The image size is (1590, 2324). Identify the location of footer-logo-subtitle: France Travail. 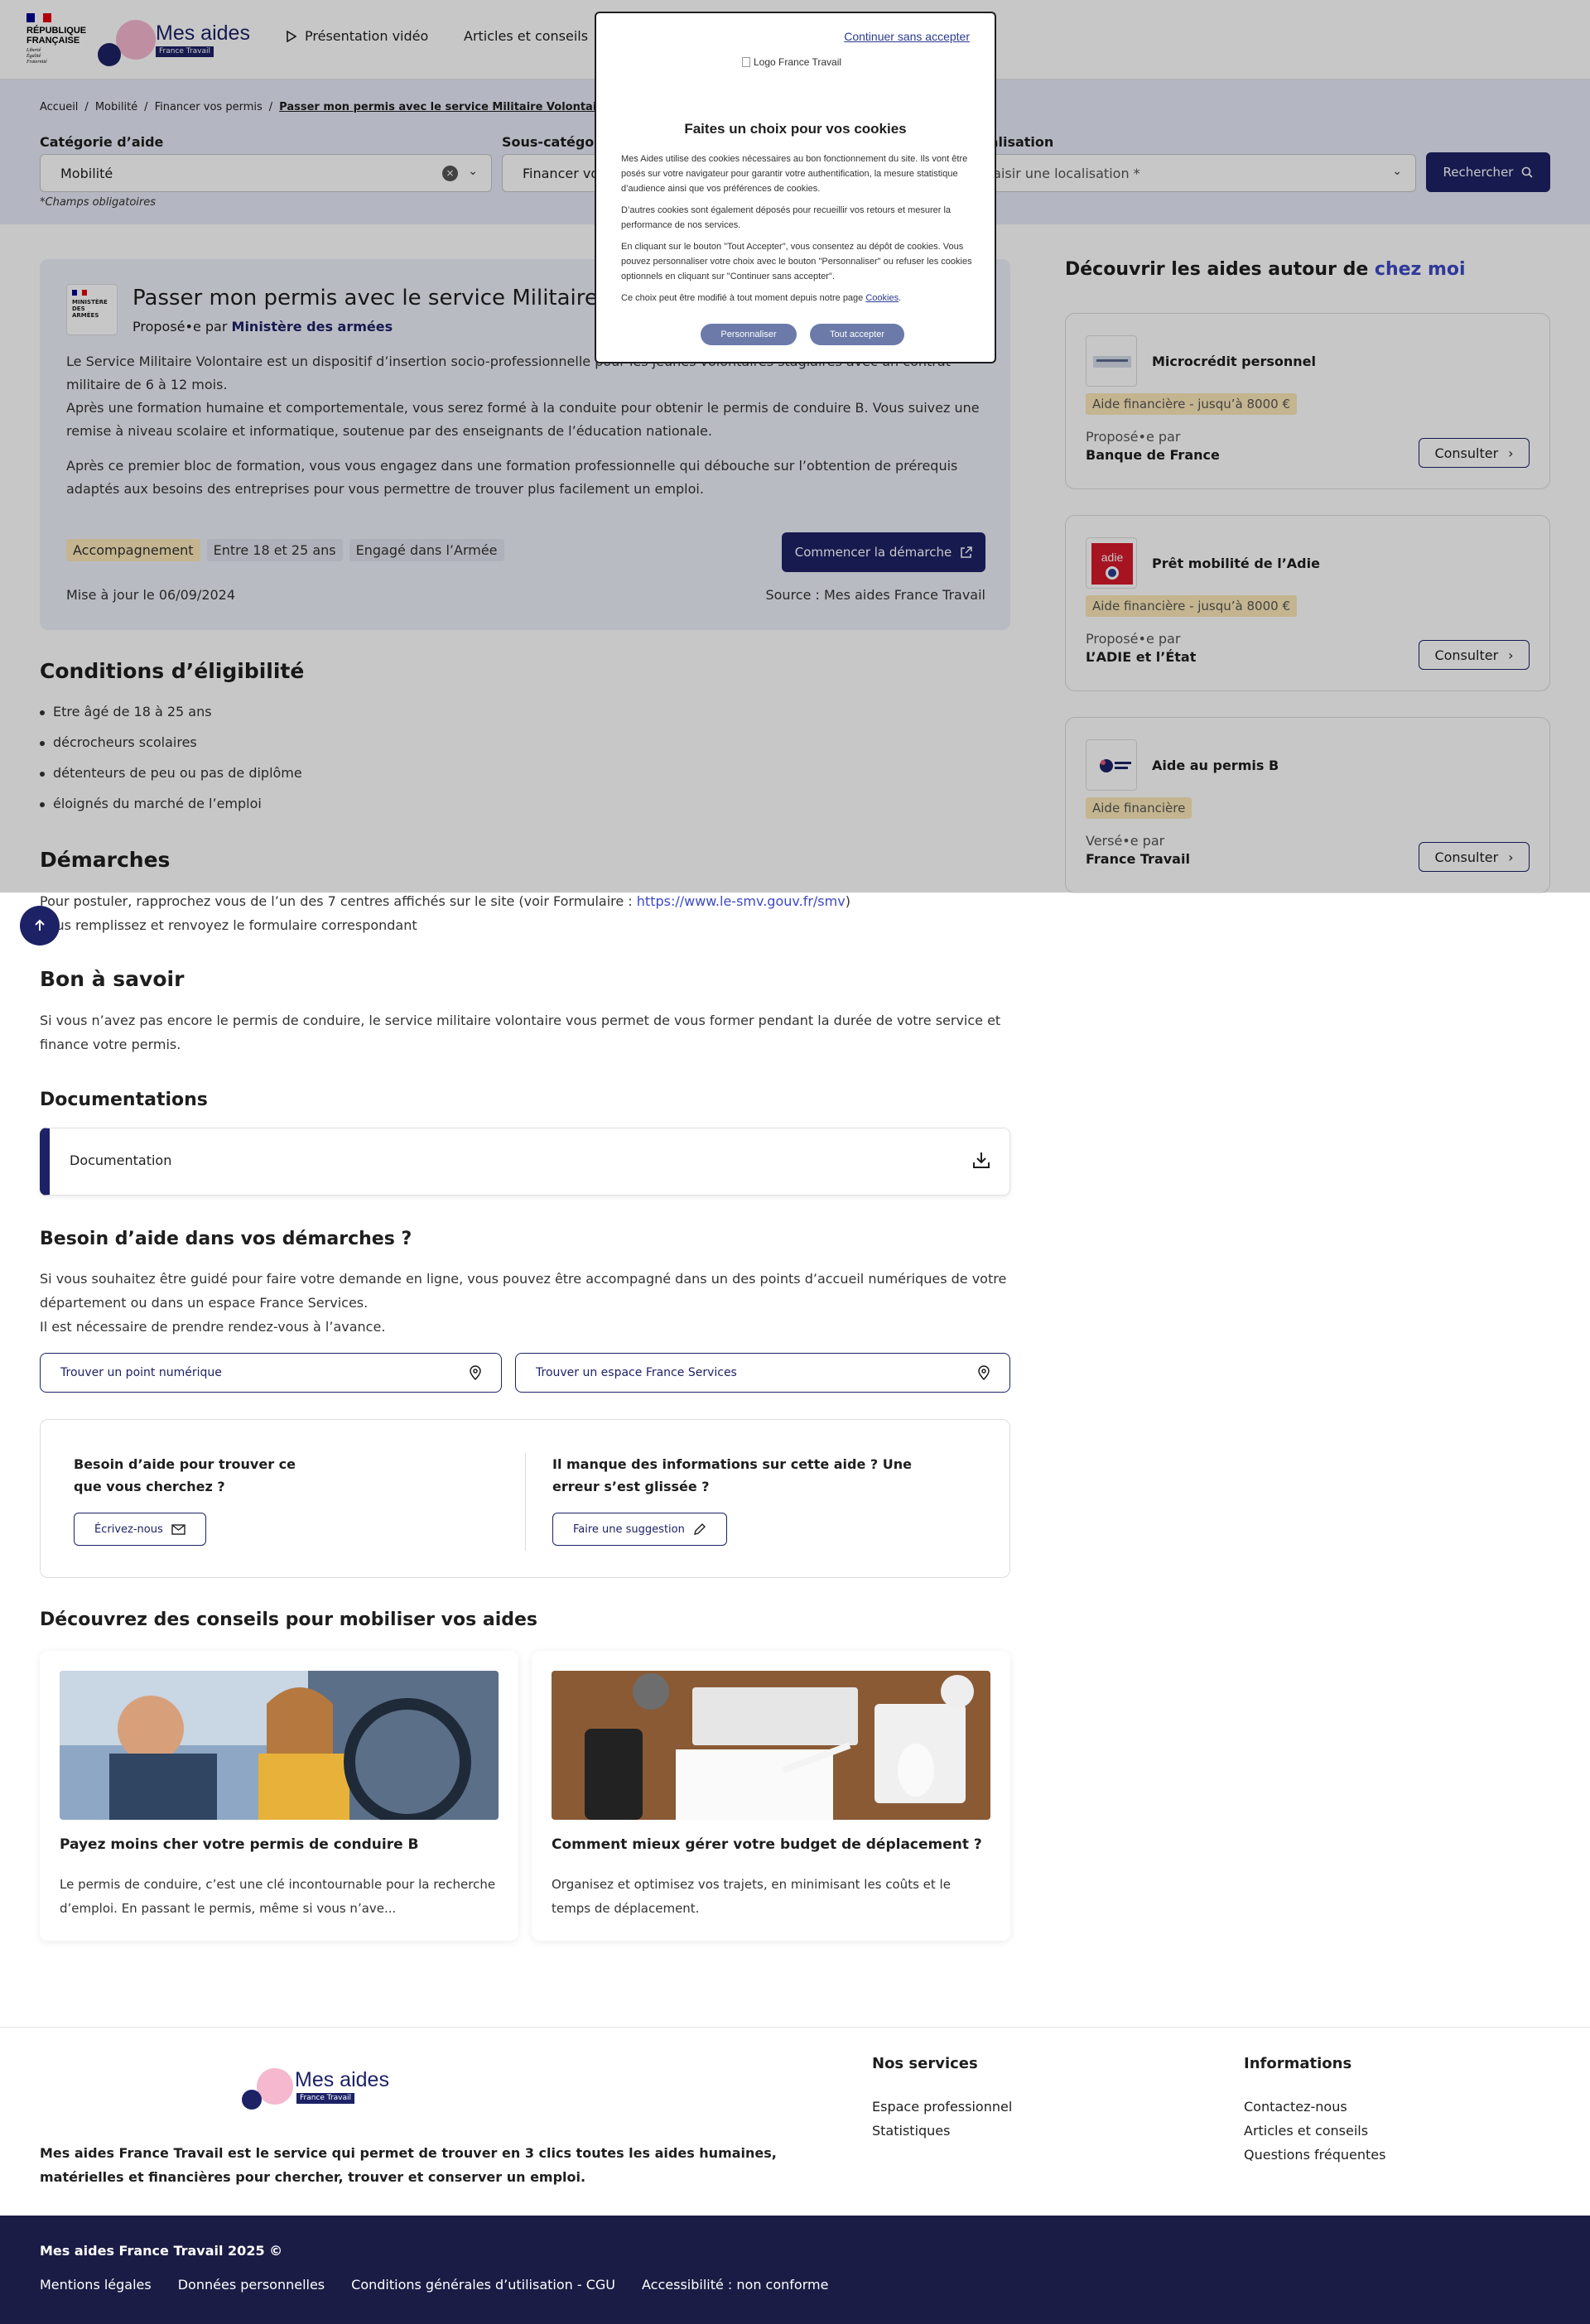
(325, 2098).